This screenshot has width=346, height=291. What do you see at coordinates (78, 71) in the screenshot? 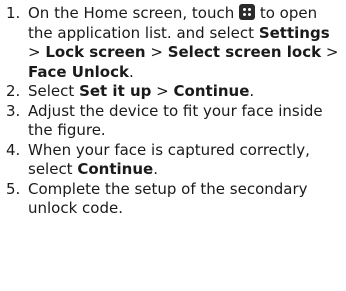
I see `menu-path-face-unlock: Face Unlock` at bounding box center [78, 71].